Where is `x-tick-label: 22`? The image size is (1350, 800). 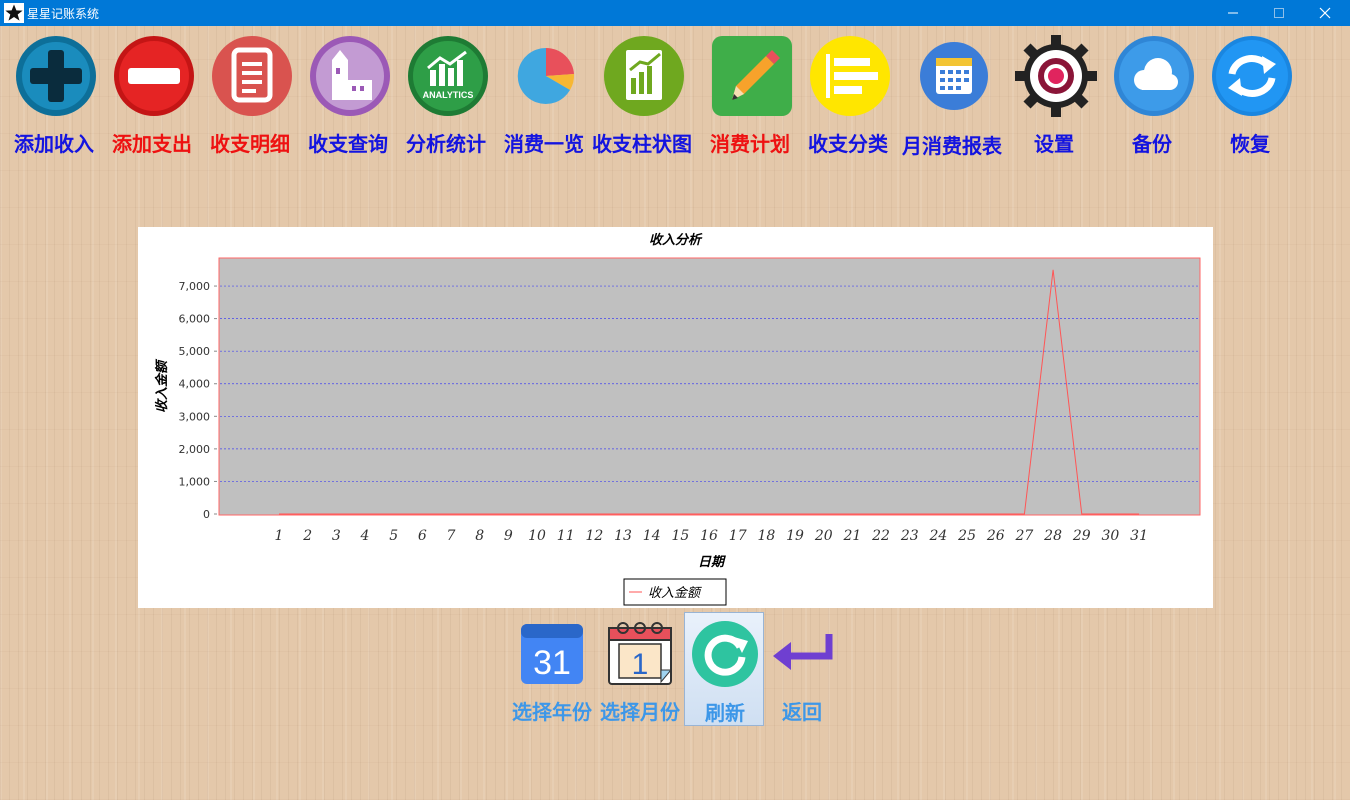
x-tick-label: 22 is located at coordinates (880, 536).